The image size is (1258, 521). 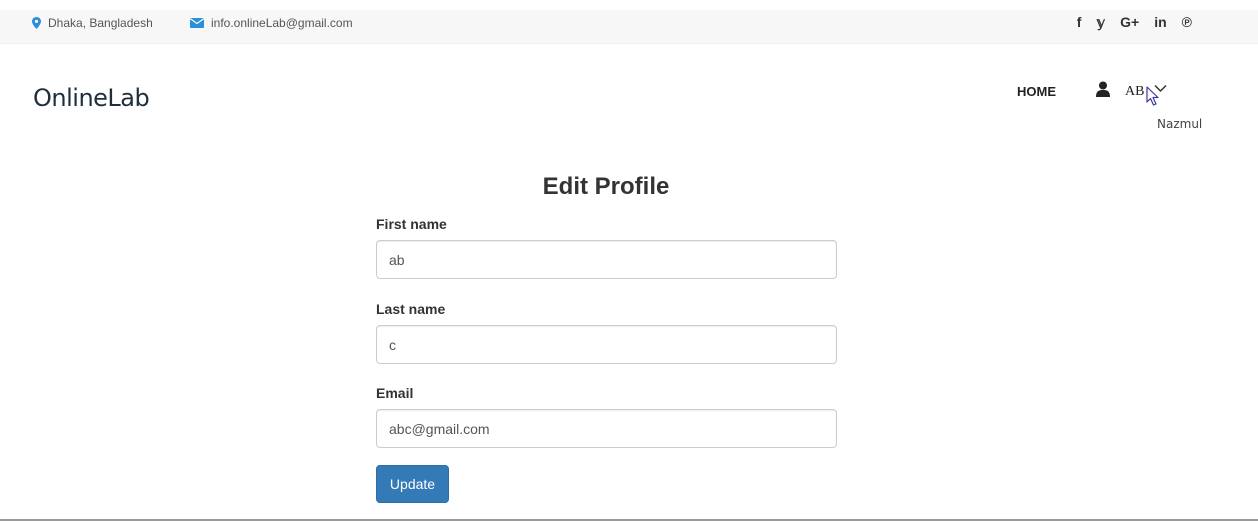 I want to click on user-name-label: Nazmul, so click(x=1180, y=124).